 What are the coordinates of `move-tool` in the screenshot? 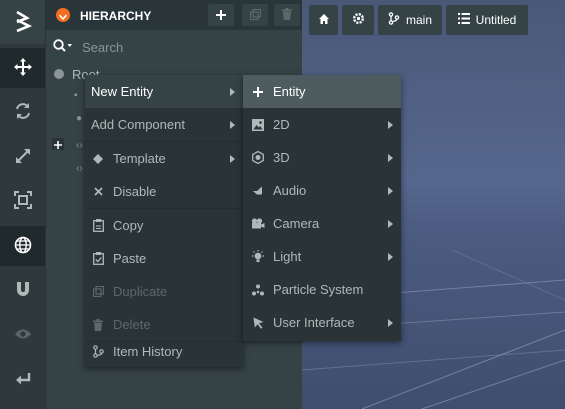 It's located at (22, 68).